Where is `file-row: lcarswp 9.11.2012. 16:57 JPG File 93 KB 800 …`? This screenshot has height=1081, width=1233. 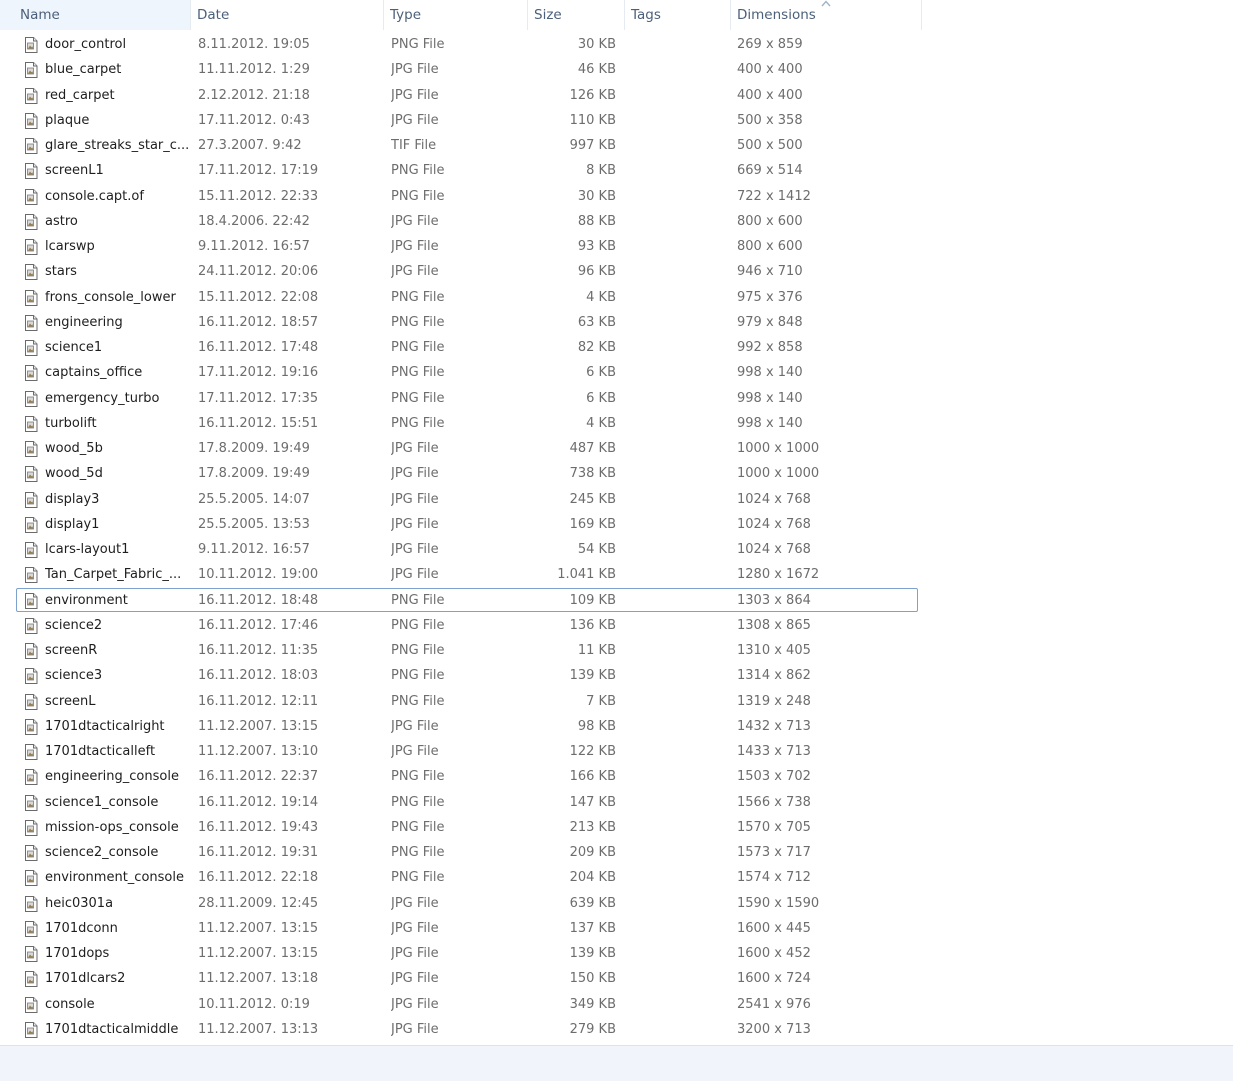
file-row: lcarswp 9.11.2012. 16:57 JPG File 93 KB 800 … is located at coordinates (467, 246).